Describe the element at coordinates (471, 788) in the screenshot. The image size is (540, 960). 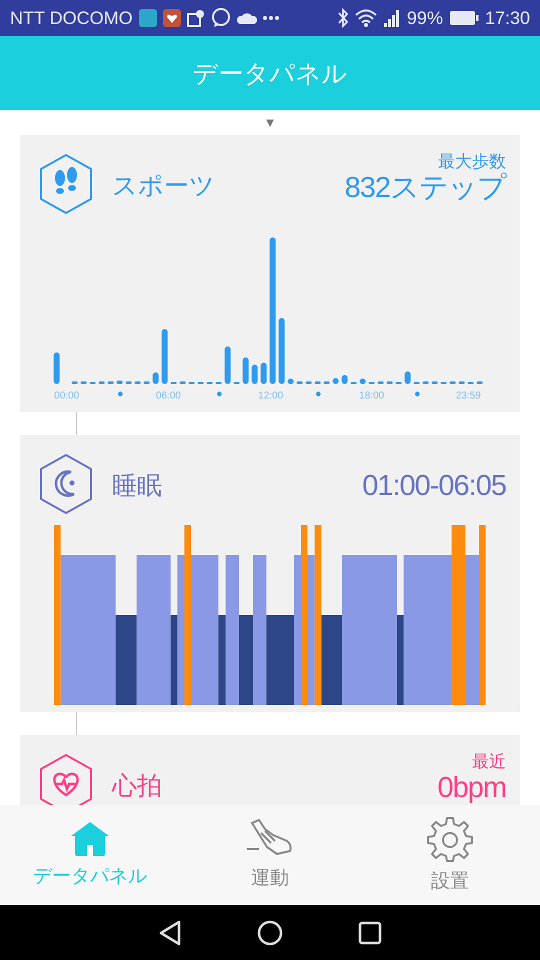
I see `card-value: 0bpm` at that location.